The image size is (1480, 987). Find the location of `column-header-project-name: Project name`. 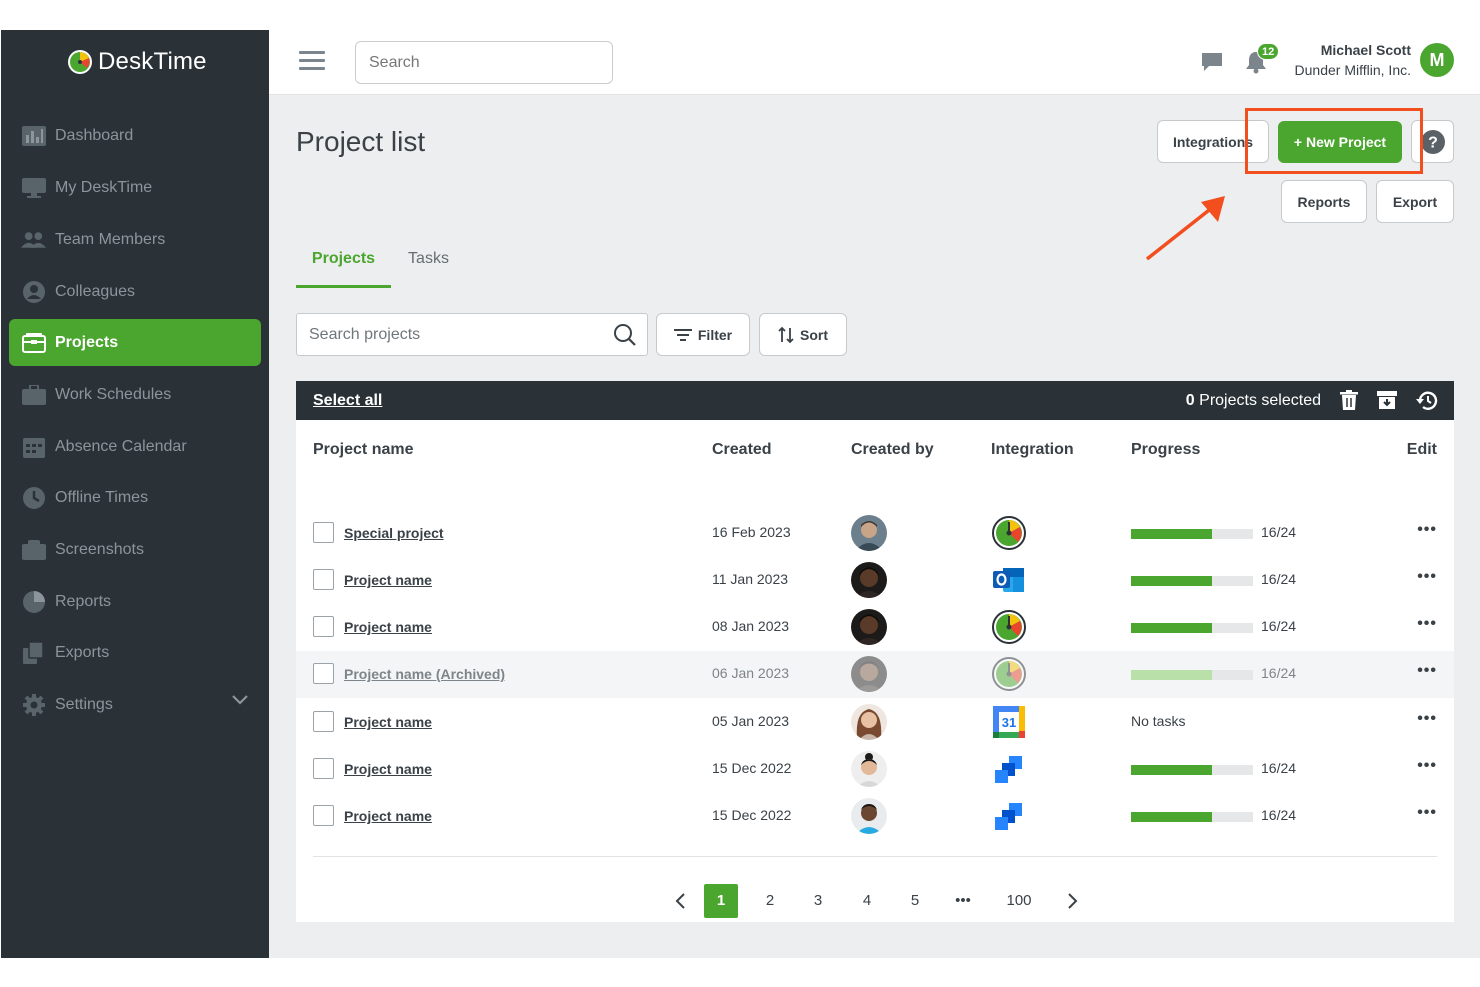

column-header-project-name: Project name is located at coordinates (363, 450).